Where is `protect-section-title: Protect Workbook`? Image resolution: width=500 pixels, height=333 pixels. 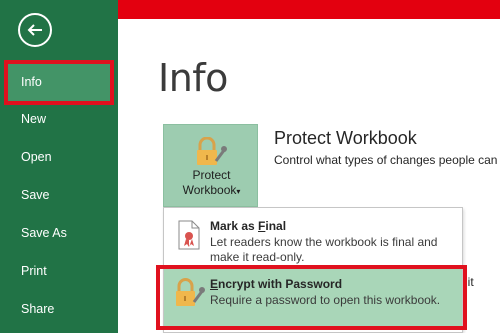 protect-section-title: Protect Workbook is located at coordinates (345, 138).